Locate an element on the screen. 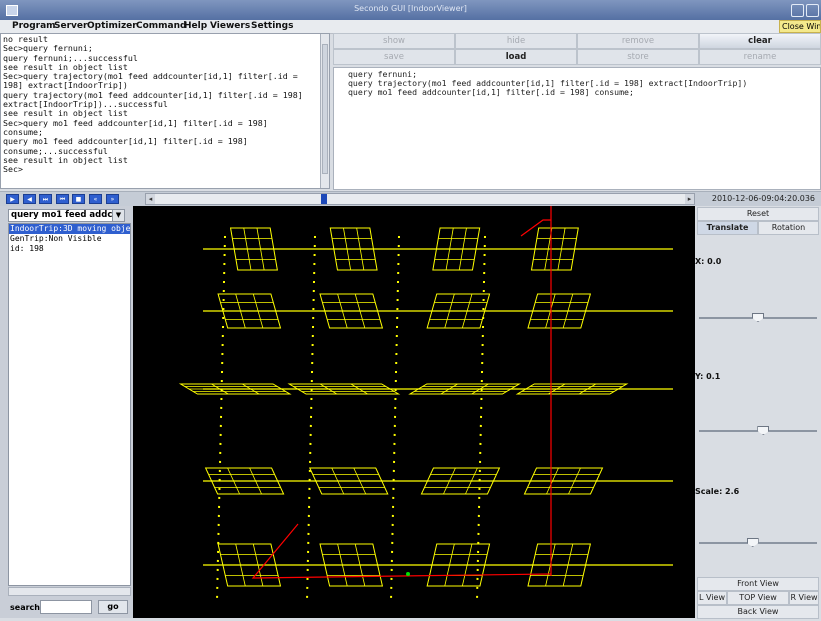 This screenshot has height=621, width=821. time-slider-left-arrow: ◂ is located at coordinates (150, 199).